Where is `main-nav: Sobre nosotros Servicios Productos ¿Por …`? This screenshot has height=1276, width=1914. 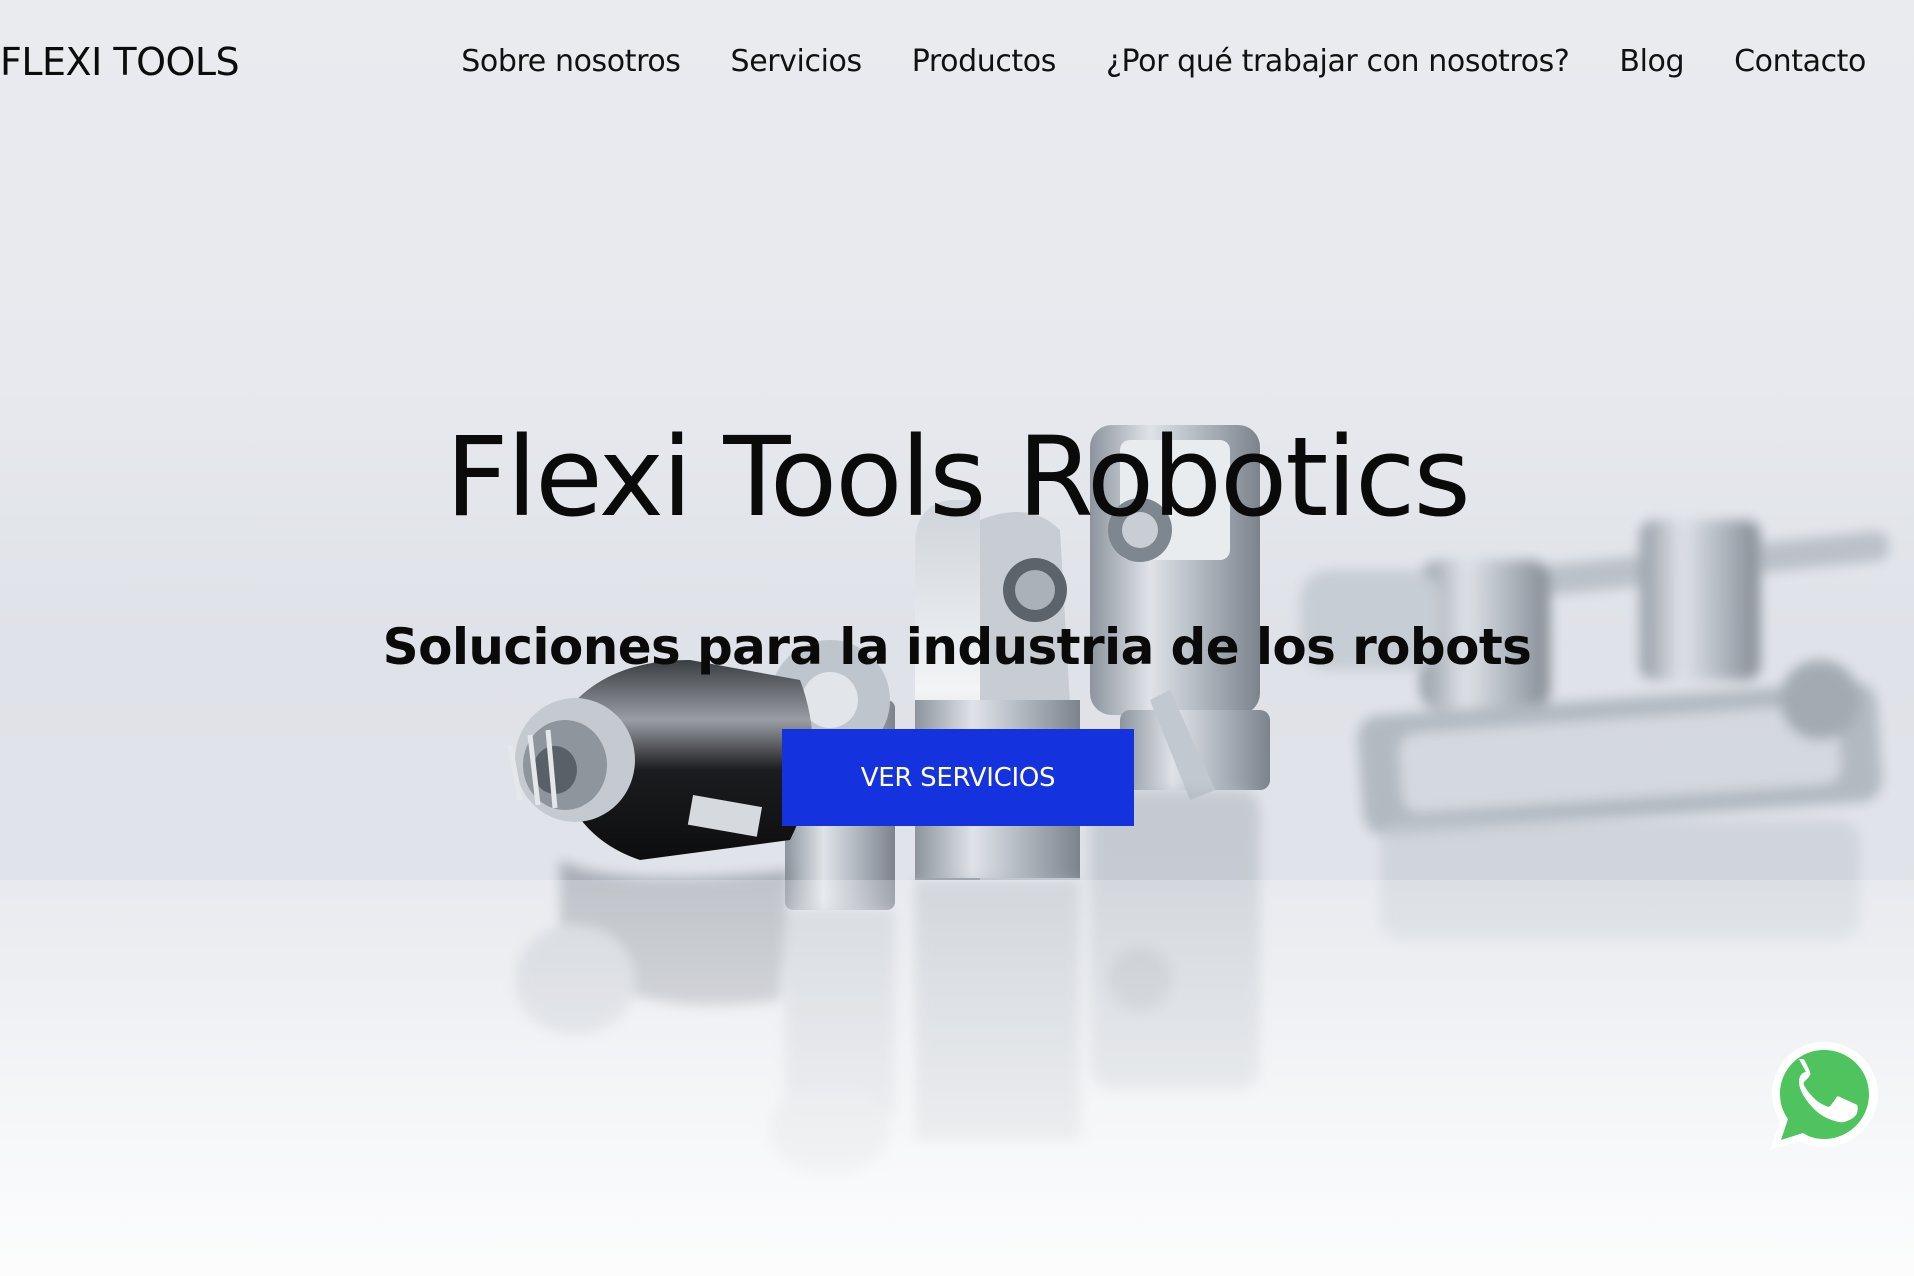
main-nav: Sobre nosotros Servicios Productos ¿Por … is located at coordinates (1163, 62).